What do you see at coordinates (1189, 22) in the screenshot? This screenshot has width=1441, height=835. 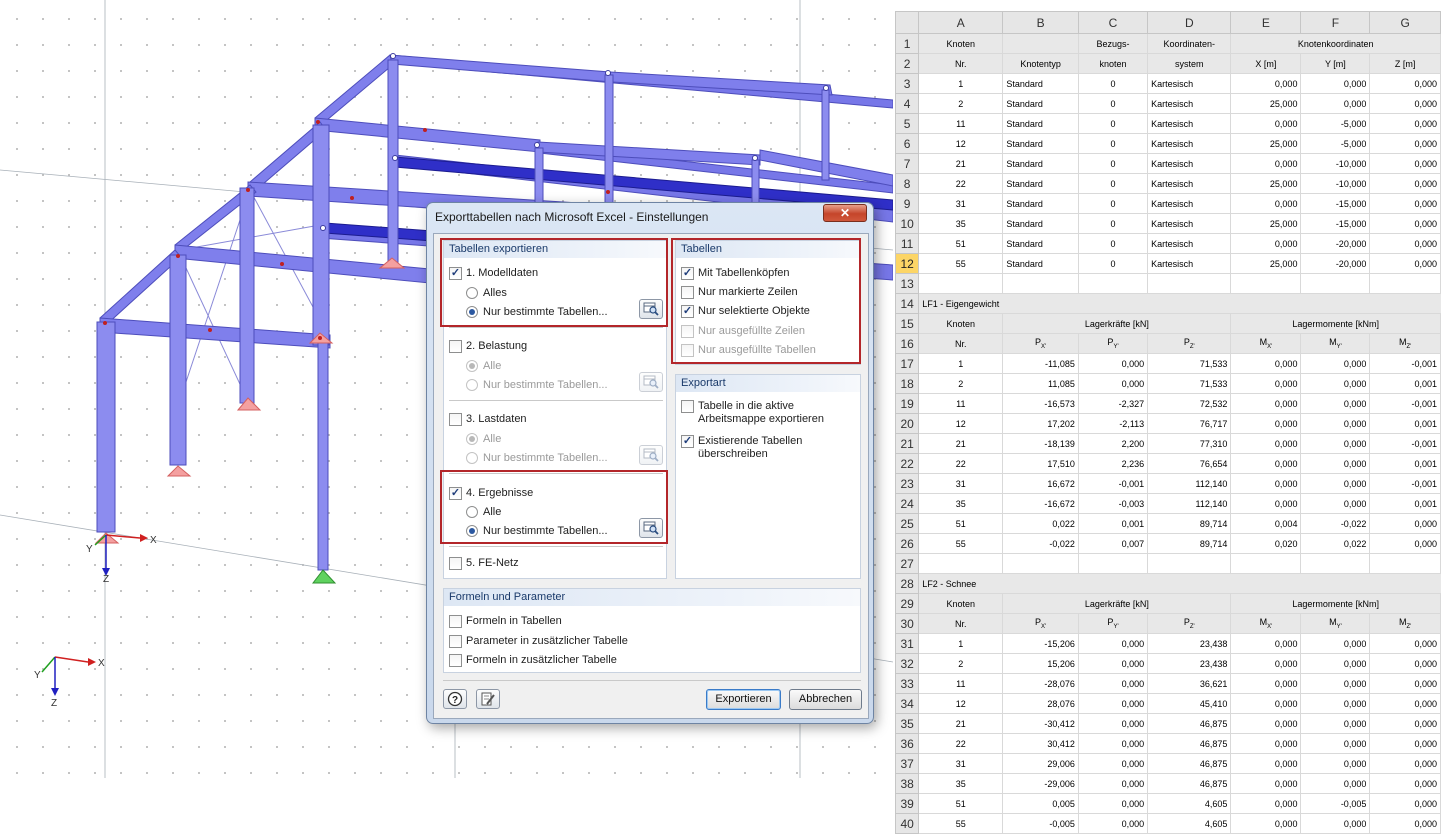 I see `column-header: D` at bounding box center [1189, 22].